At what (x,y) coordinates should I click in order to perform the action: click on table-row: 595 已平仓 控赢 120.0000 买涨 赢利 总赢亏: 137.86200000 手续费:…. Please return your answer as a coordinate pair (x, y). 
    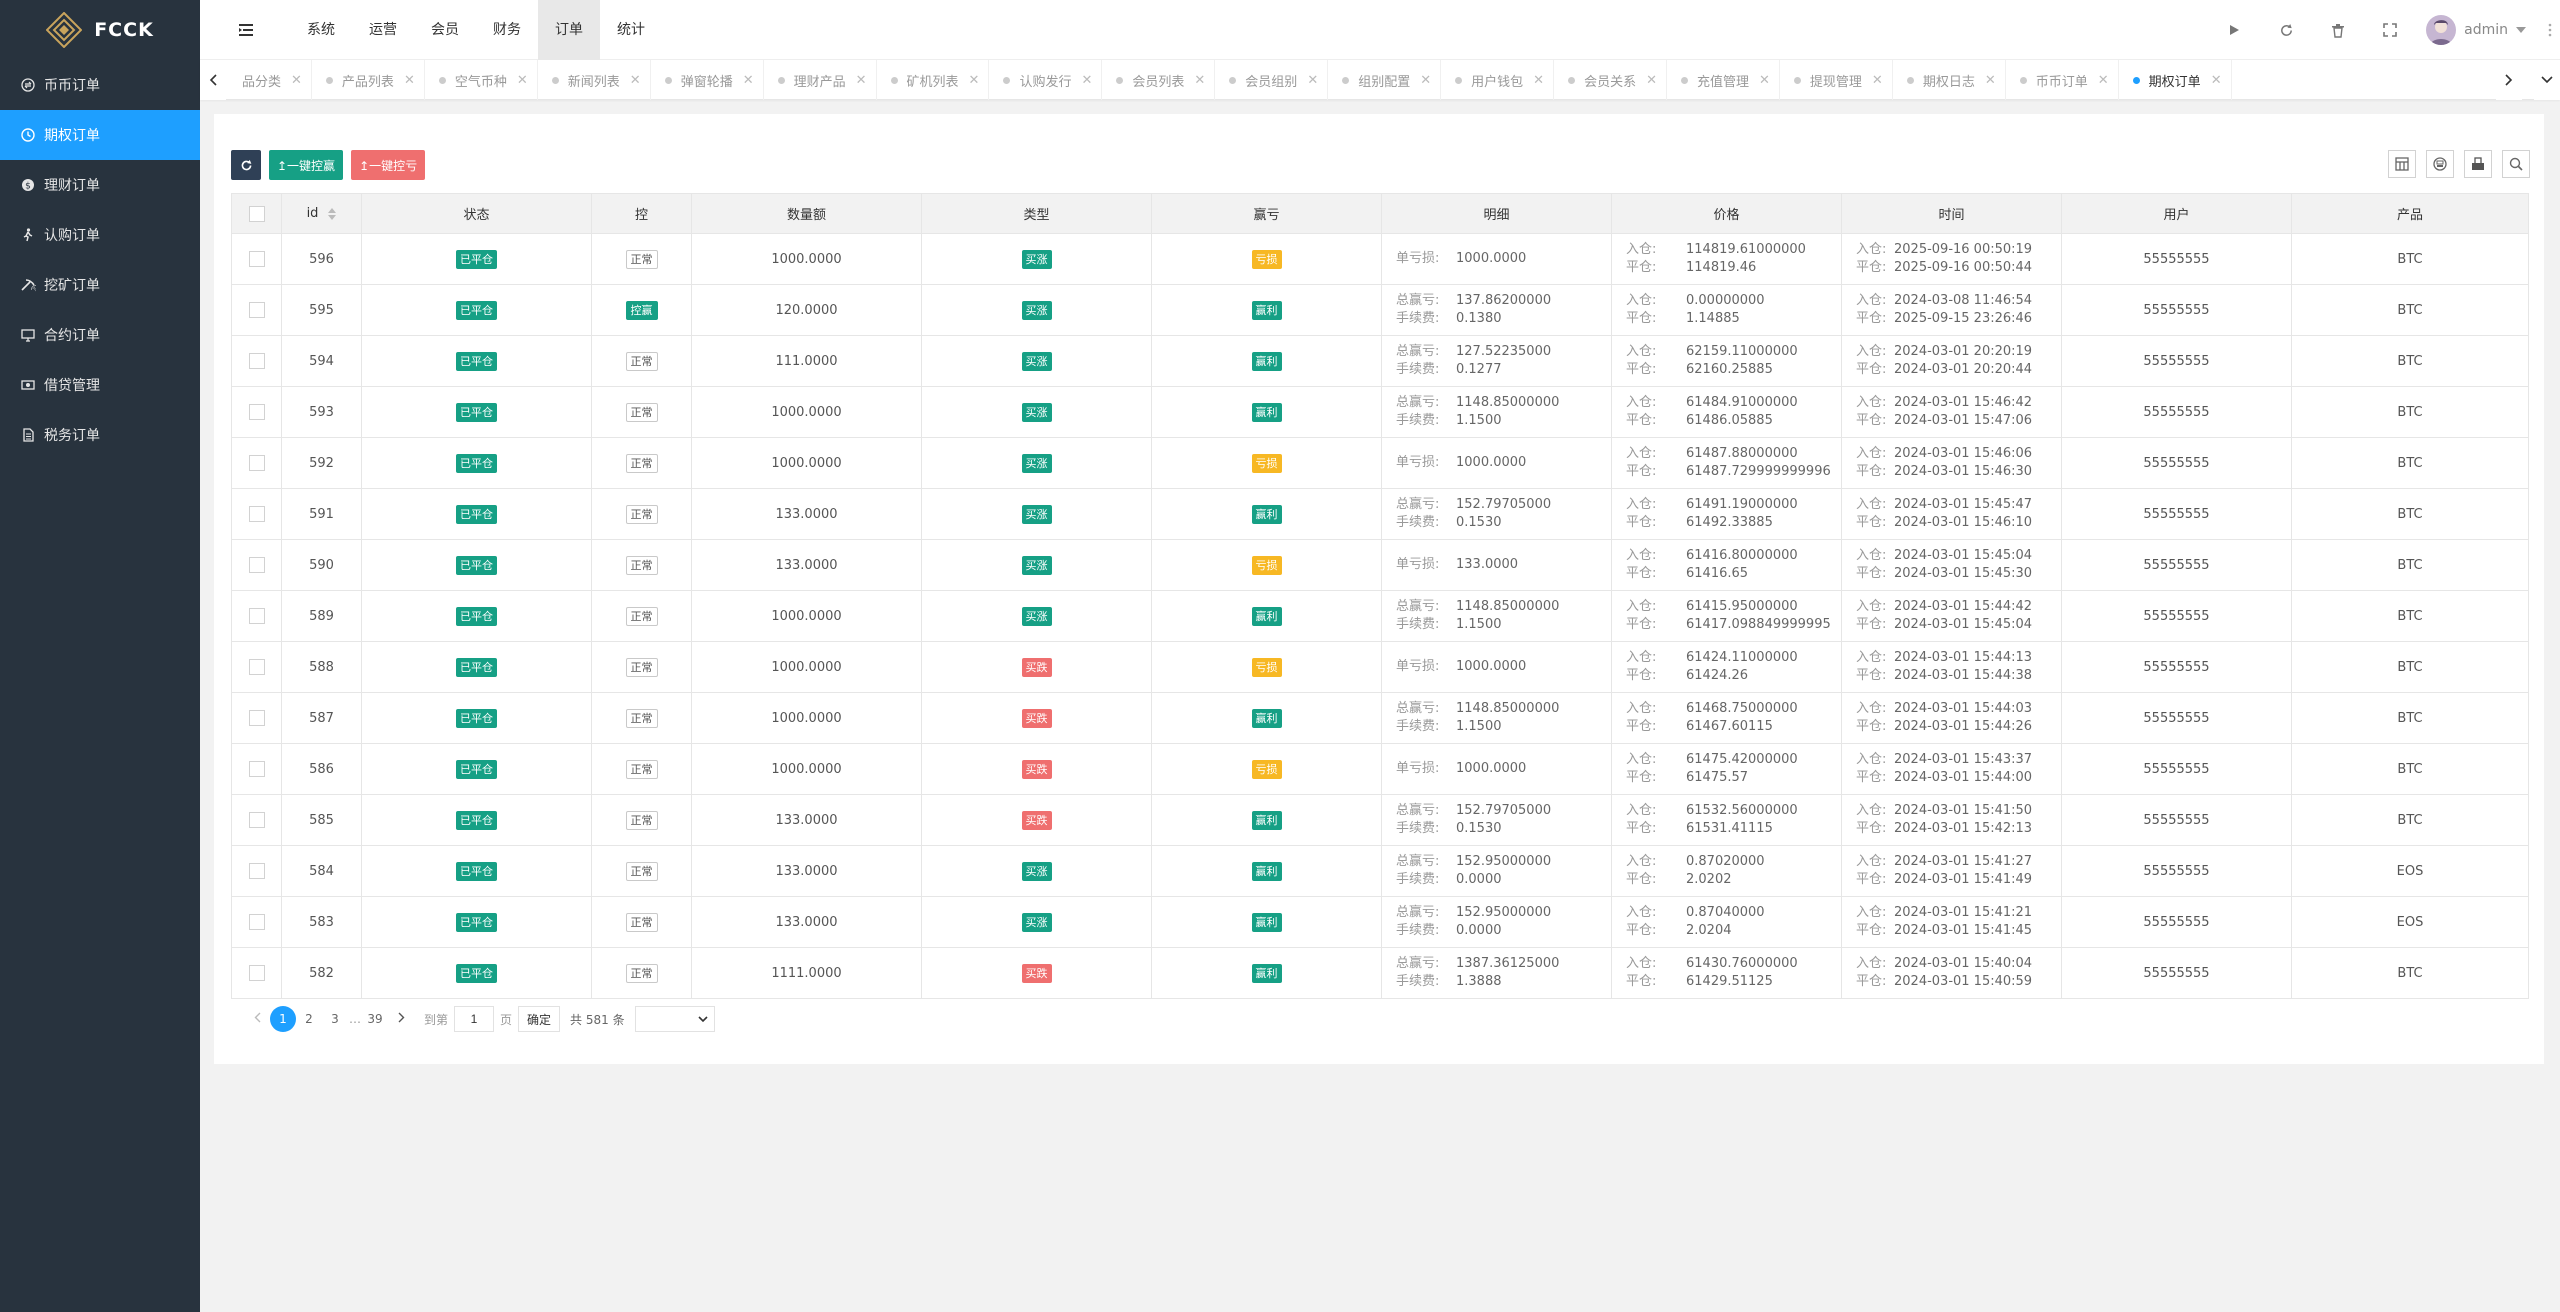
    Looking at the image, I should click on (1380, 310).